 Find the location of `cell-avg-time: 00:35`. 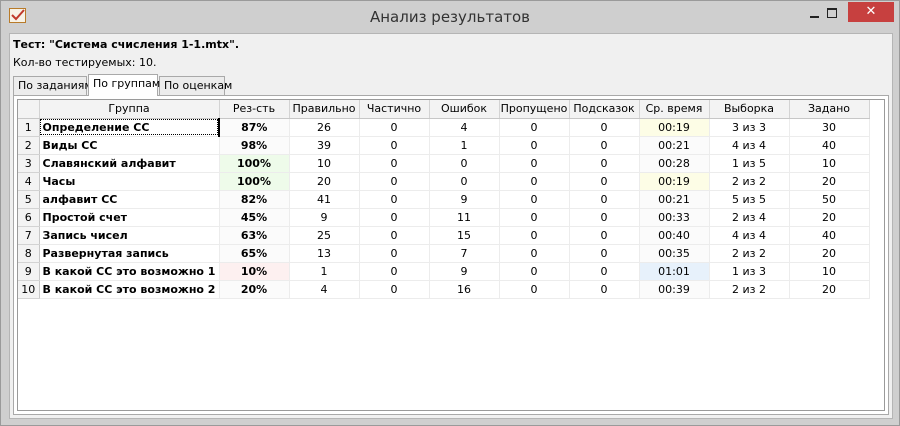

cell-avg-time: 00:35 is located at coordinates (674, 253).